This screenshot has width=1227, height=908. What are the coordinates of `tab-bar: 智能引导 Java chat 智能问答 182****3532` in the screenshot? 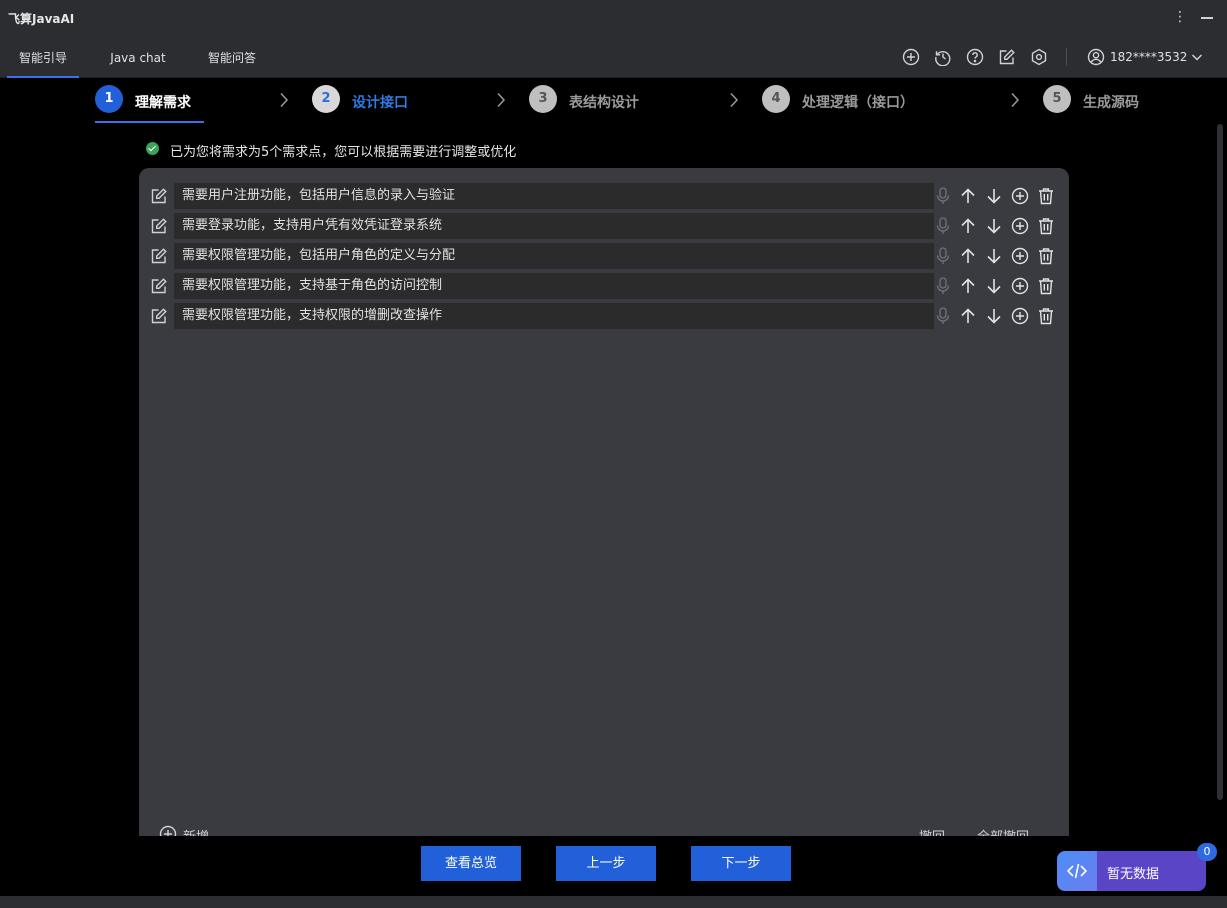 It's located at (613, 57).